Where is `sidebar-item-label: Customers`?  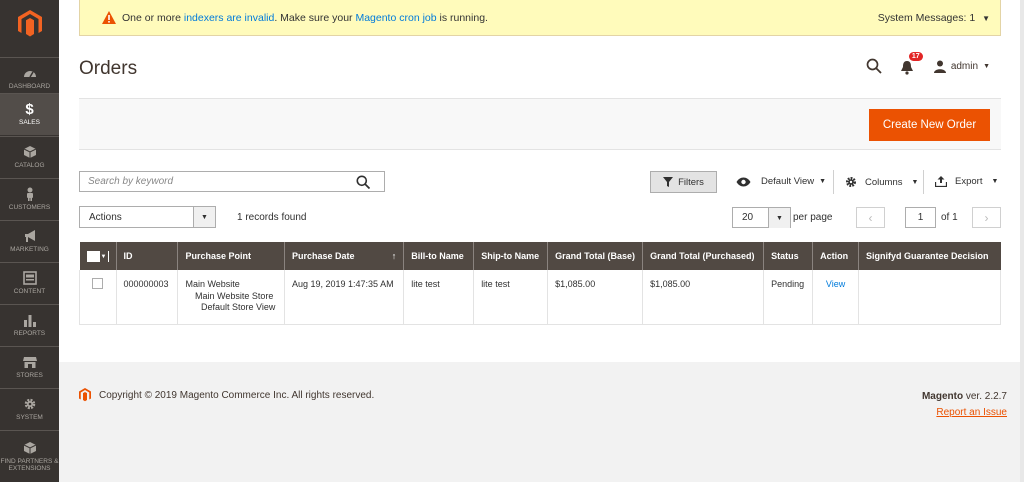
sidebar-item-label: Customers is located at coordinates (29, 208).